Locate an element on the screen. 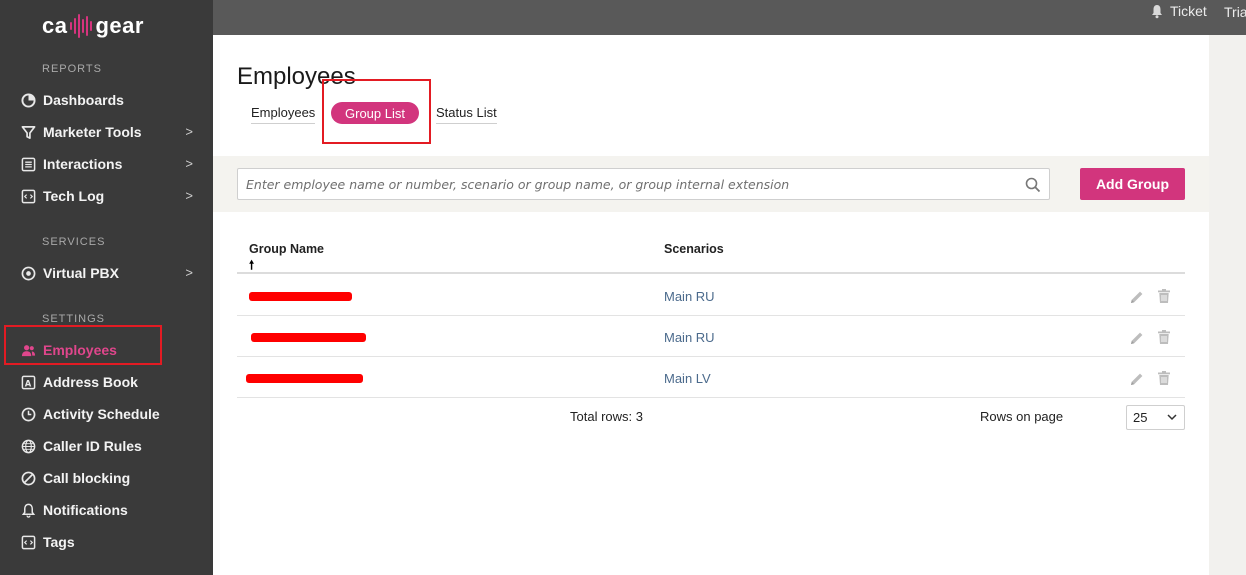  rows-on-page-select: 25 is located at coordinates (1155, 417).